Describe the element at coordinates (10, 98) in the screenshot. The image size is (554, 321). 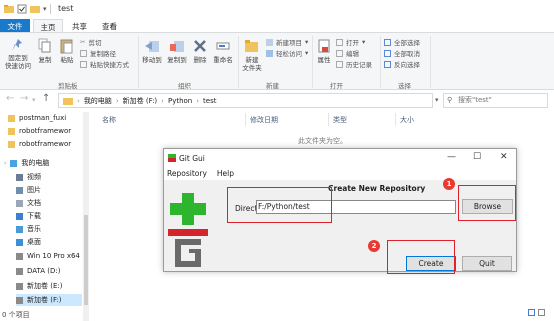
I see `back-arrow-icon: ←` at that location.